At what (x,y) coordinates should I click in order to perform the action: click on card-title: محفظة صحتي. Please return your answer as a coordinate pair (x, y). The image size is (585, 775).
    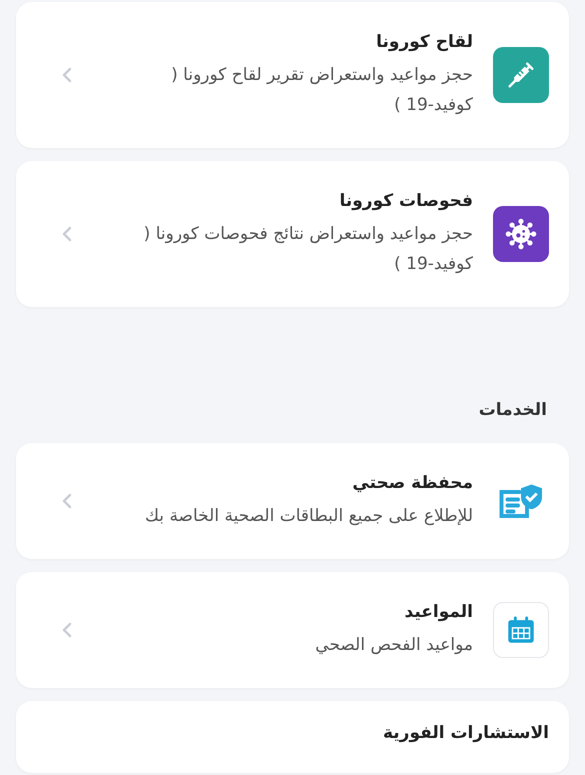
    Looking at the image, I should click on (412, 483).